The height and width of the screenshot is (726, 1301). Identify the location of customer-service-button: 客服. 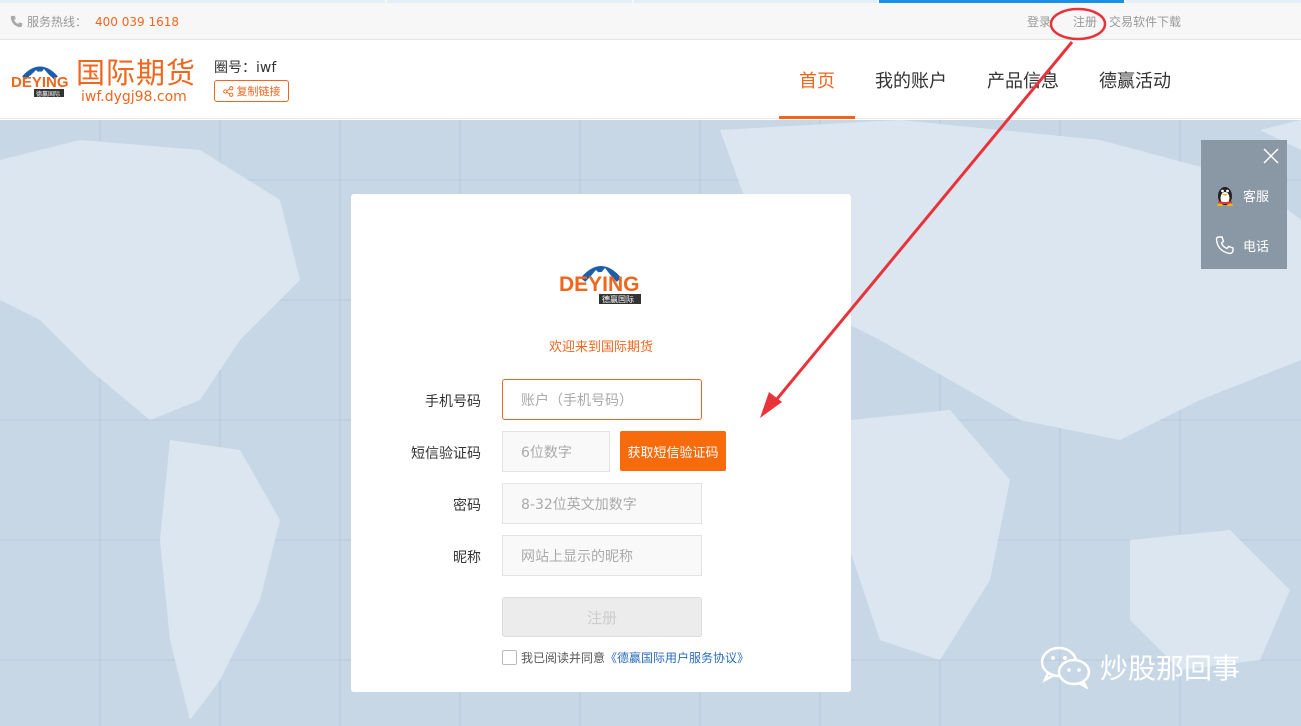
(1242, 195).